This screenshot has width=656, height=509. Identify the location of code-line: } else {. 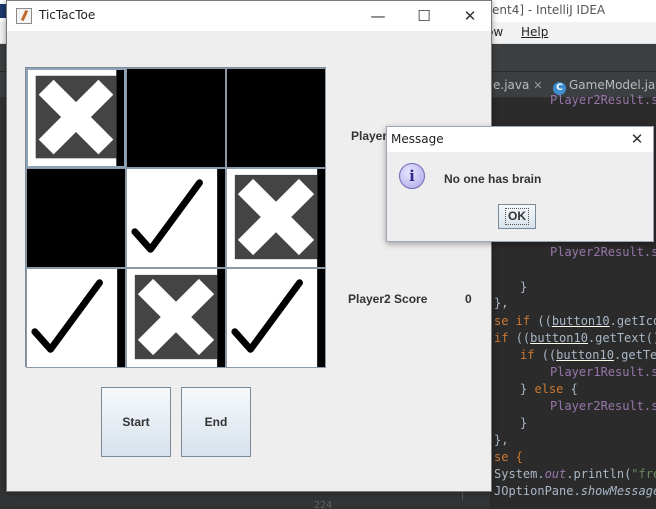
(549, 389).